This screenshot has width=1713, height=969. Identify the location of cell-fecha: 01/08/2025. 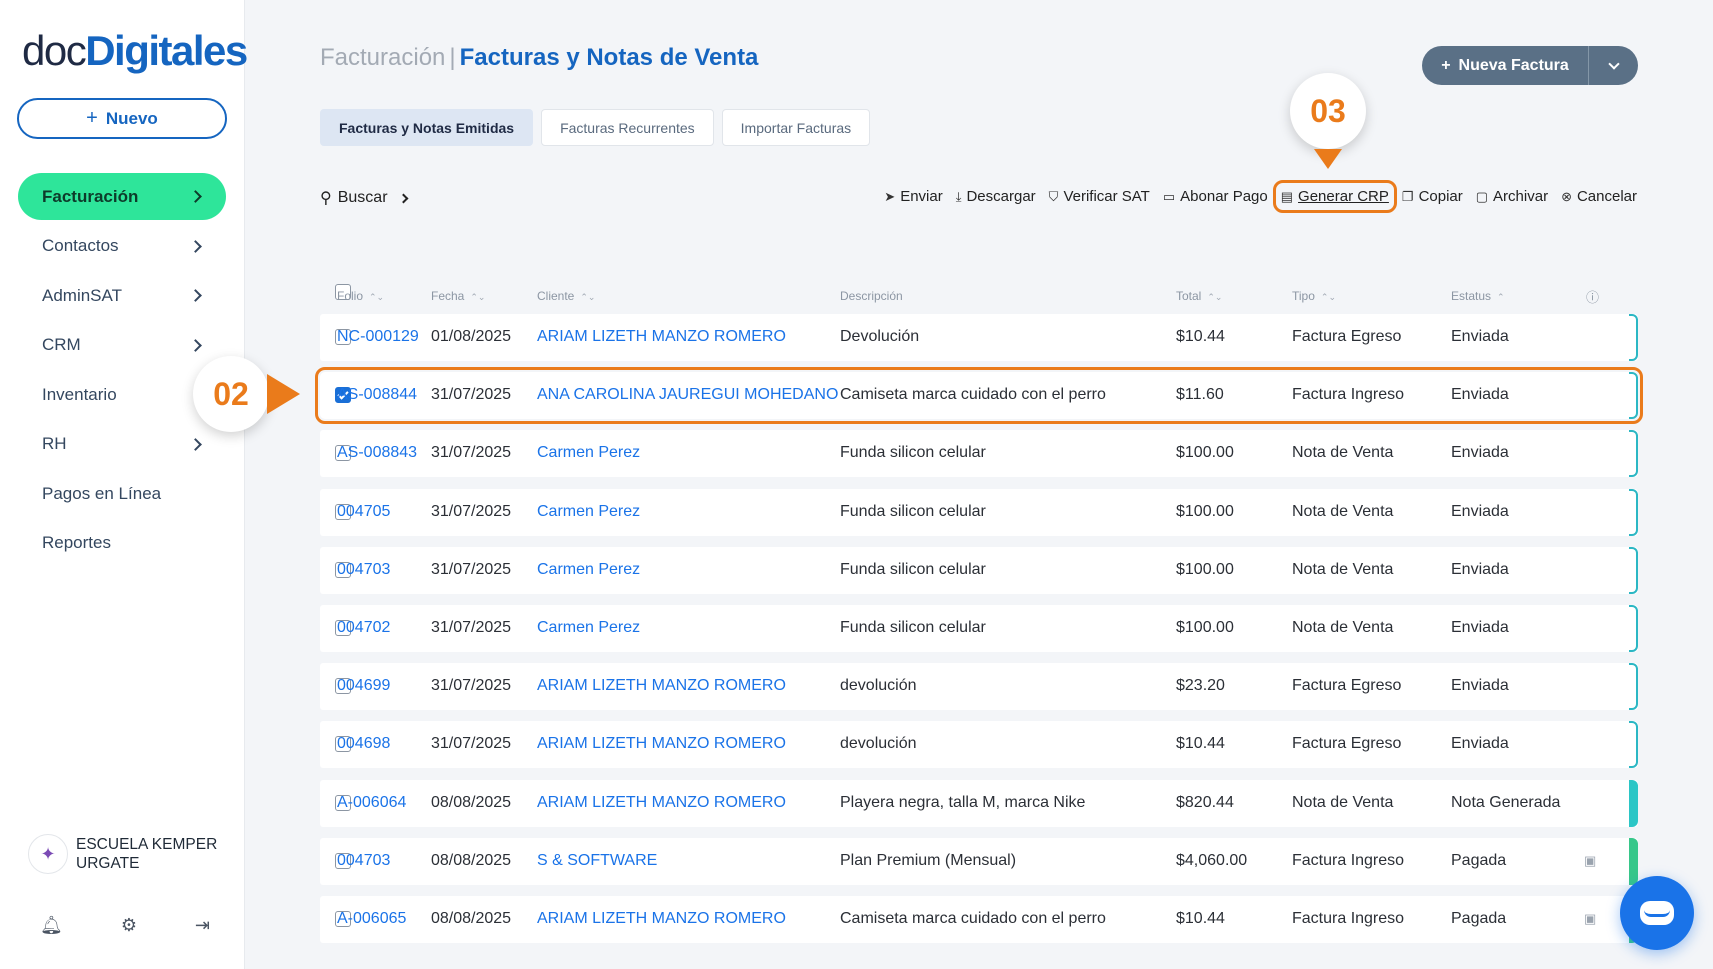
(471, 336).